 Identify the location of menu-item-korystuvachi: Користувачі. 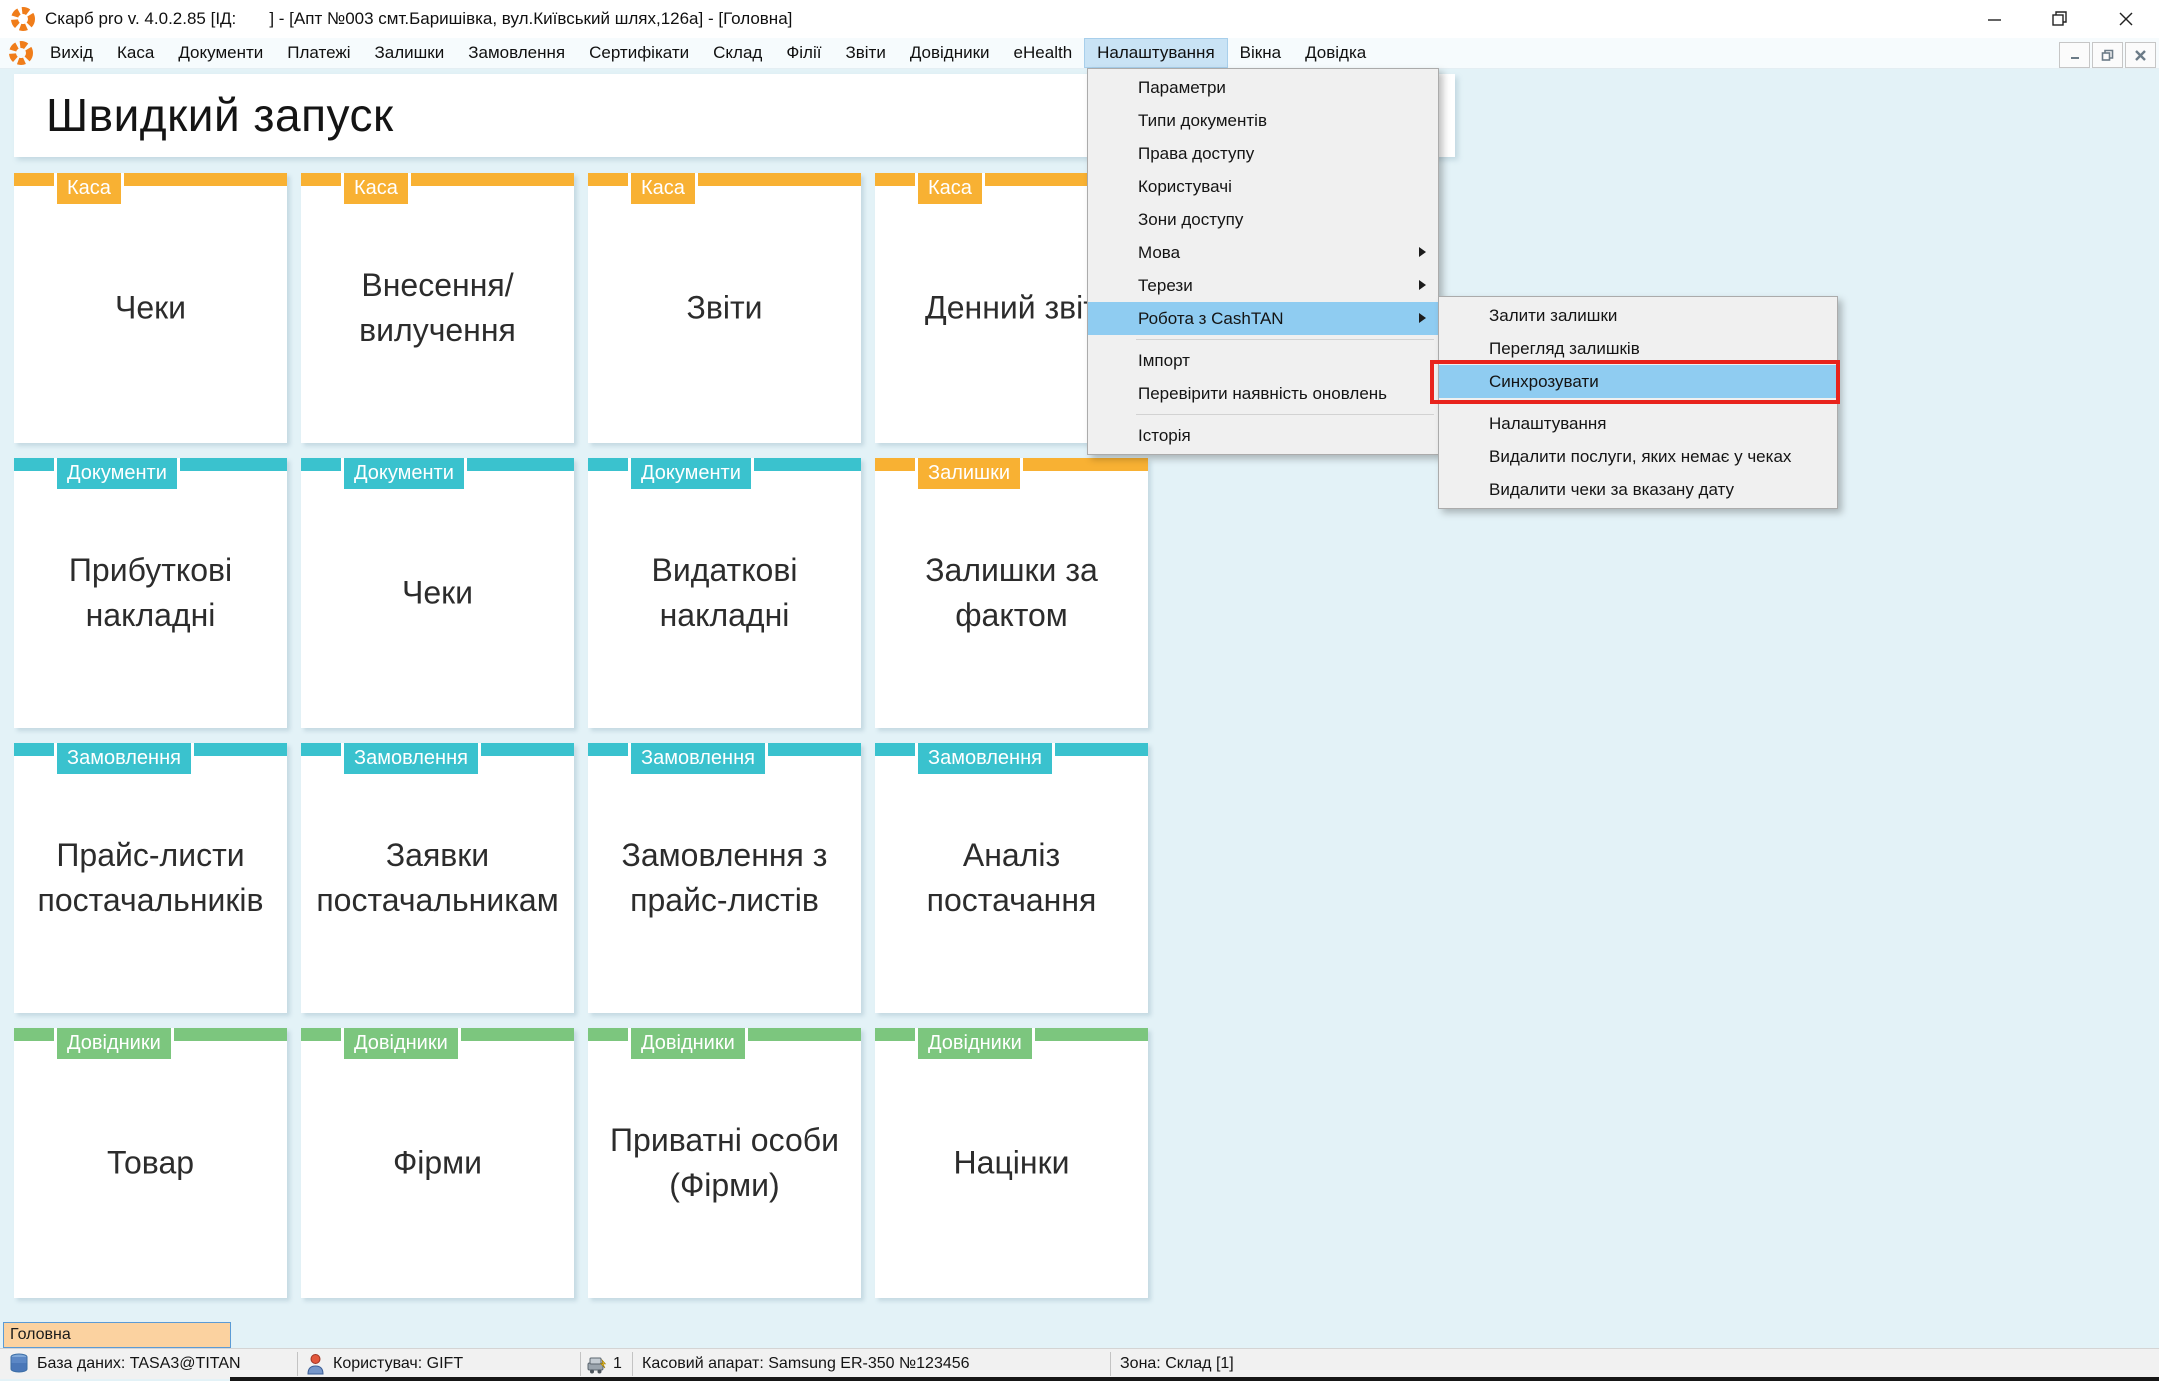
(1263, 186).